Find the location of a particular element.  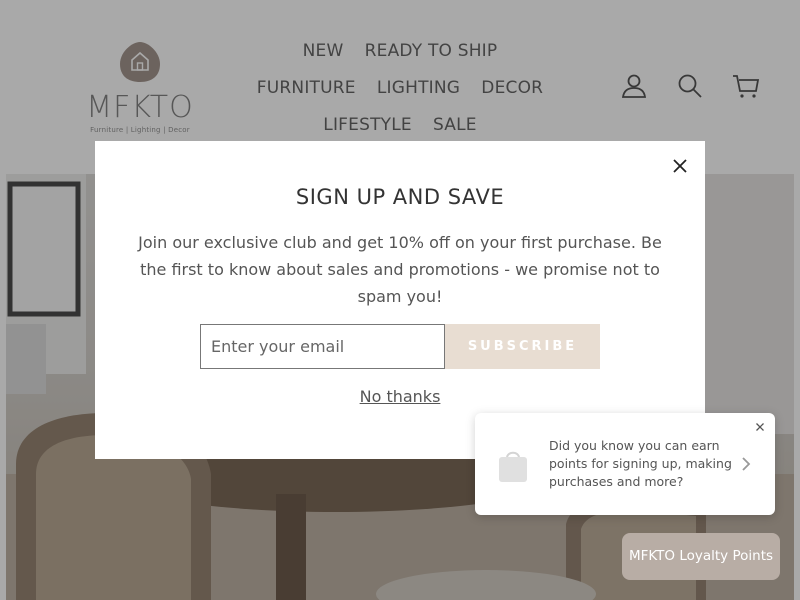

no-thanks-link: No thanks is located at coordinates (400, 396).